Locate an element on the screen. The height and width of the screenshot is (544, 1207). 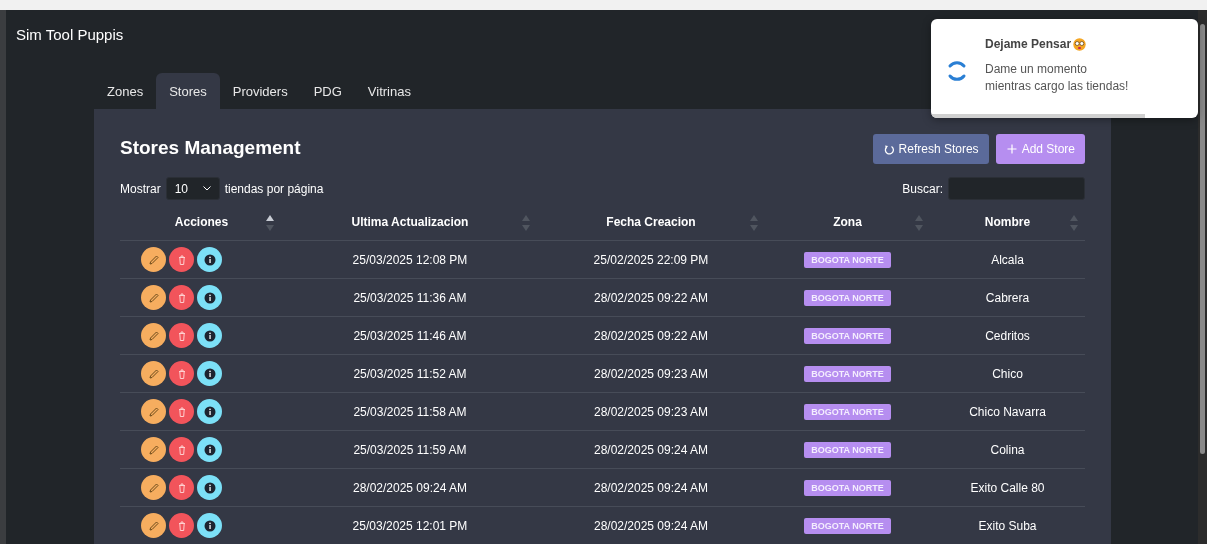
column-header: Zona is located at coordinates (847, 222).